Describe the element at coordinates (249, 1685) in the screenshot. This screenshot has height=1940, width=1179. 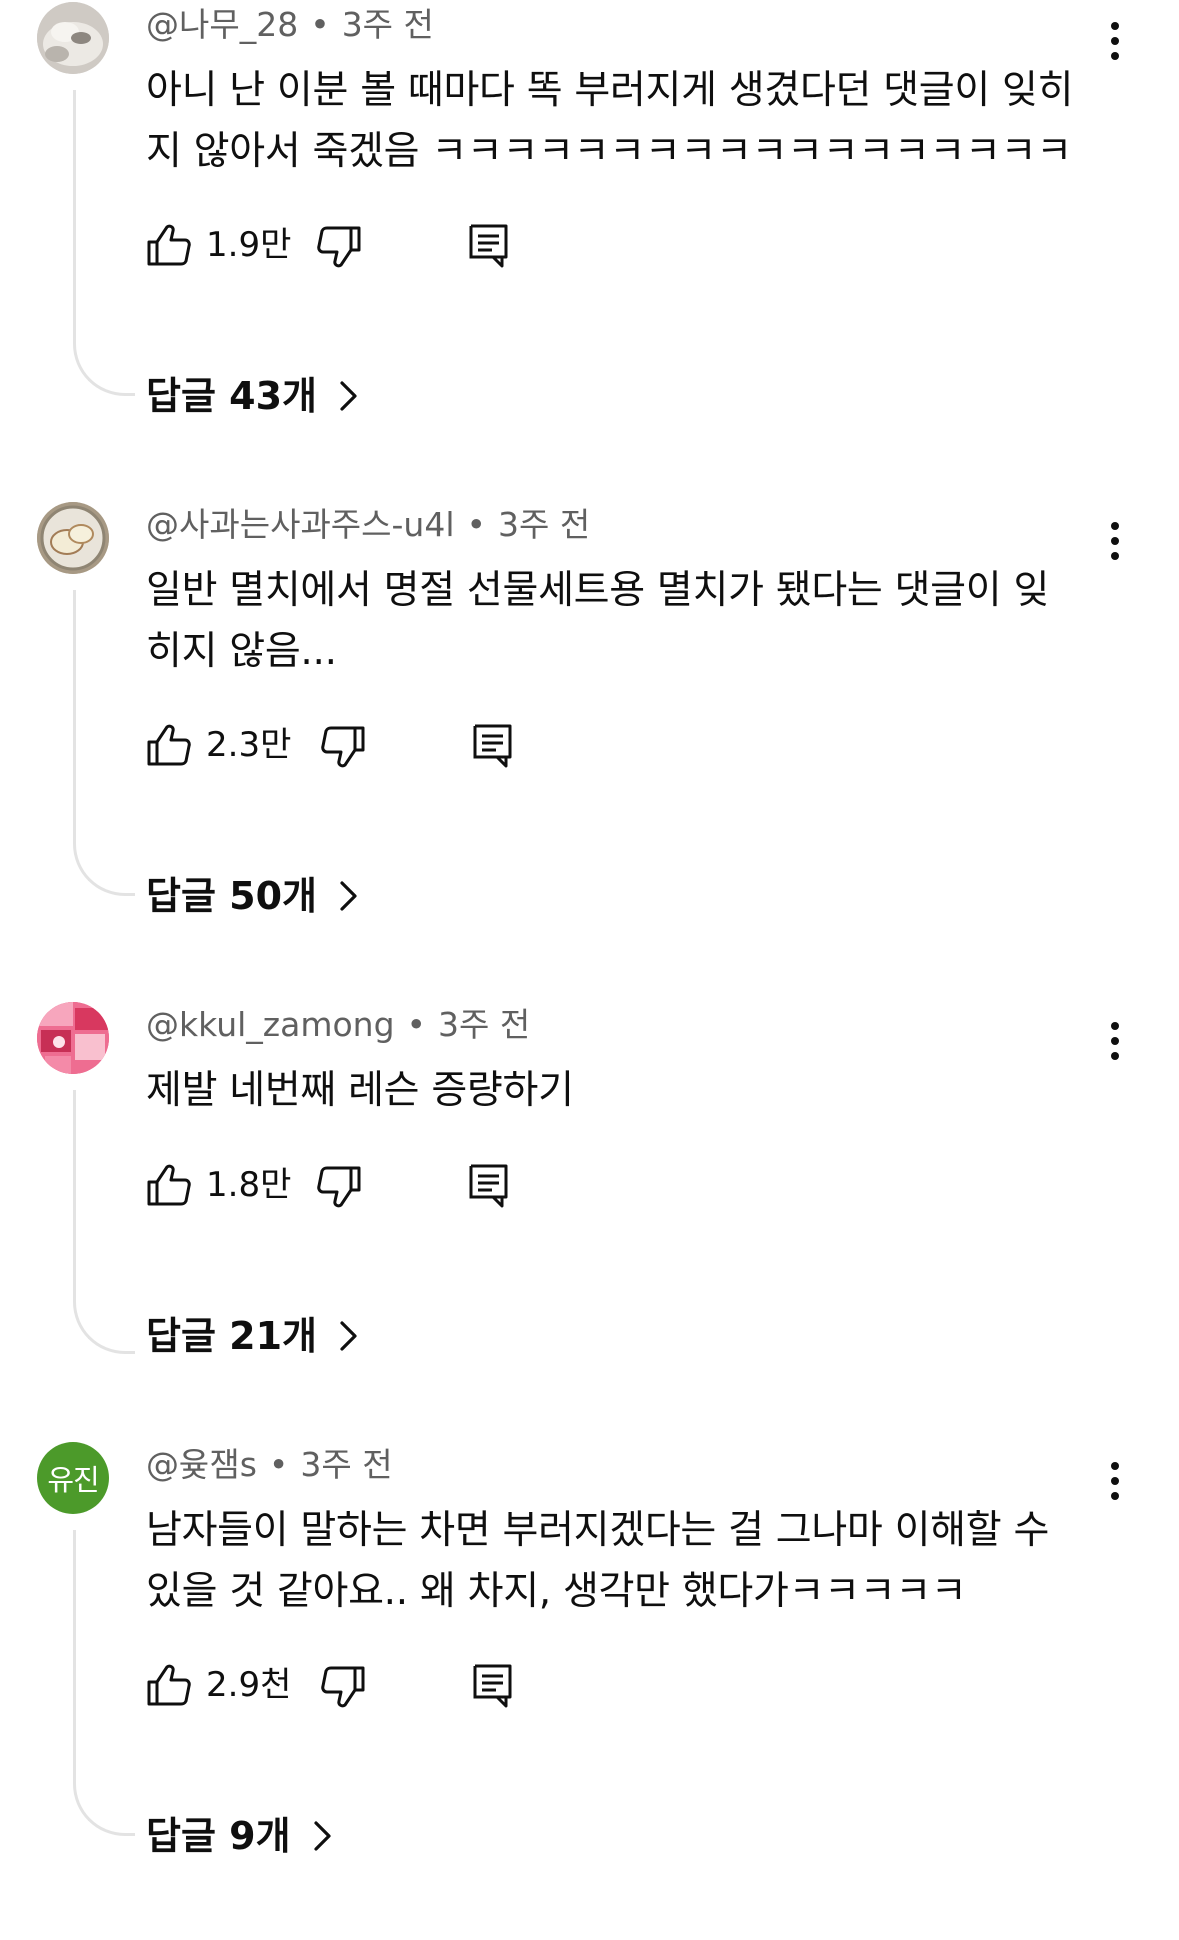
I see `like-count: 2.9천` at that location.